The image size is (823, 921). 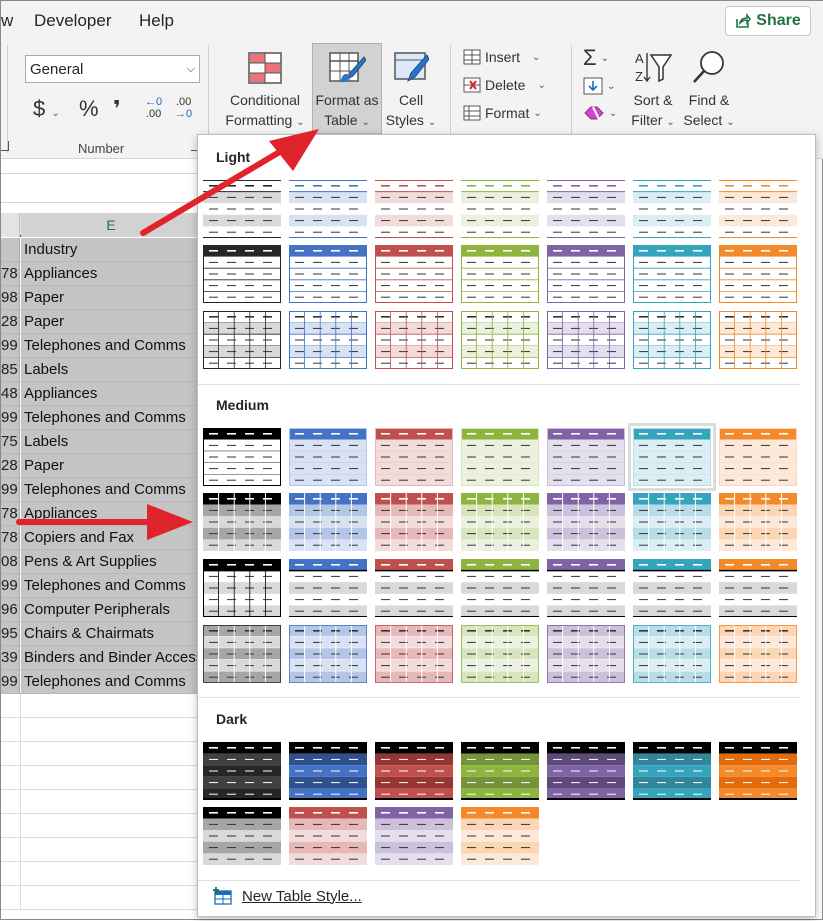 I want to click on table-style-l1-black, so click(x=242, y=209).